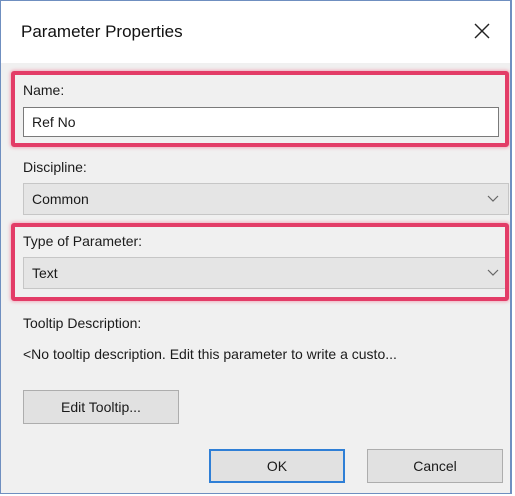 The height and width of the screenshot is (496, 515). I want to click on discipline-select: Common, so click(266, 199).